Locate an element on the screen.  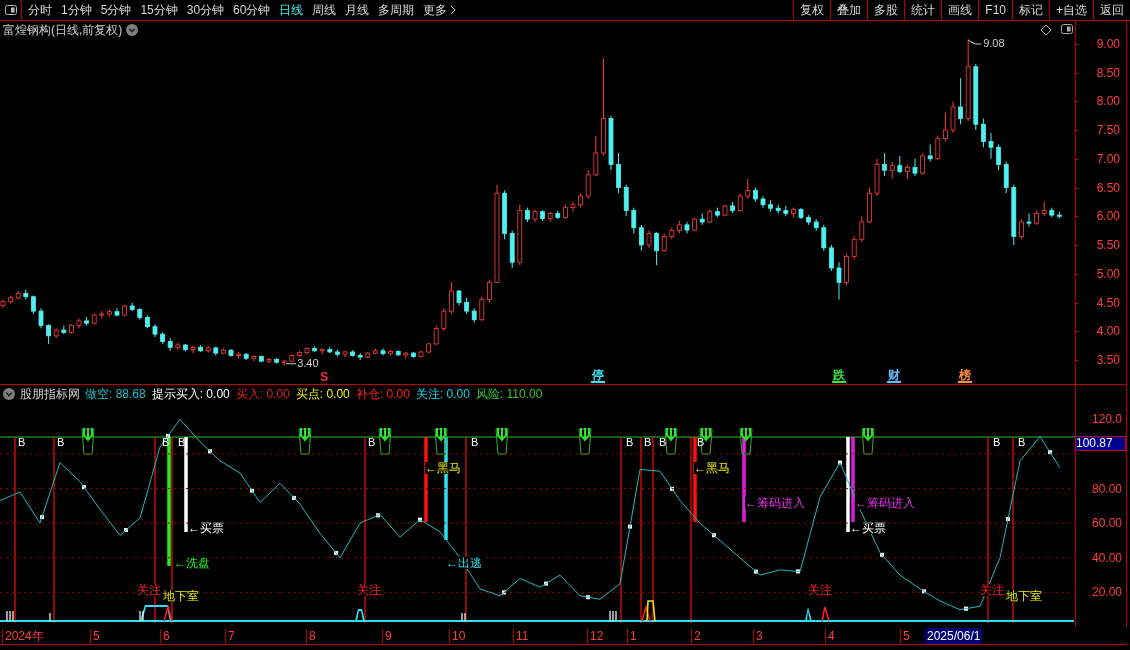
period-tab: 15分钟 is located at coordinates (159, 10).